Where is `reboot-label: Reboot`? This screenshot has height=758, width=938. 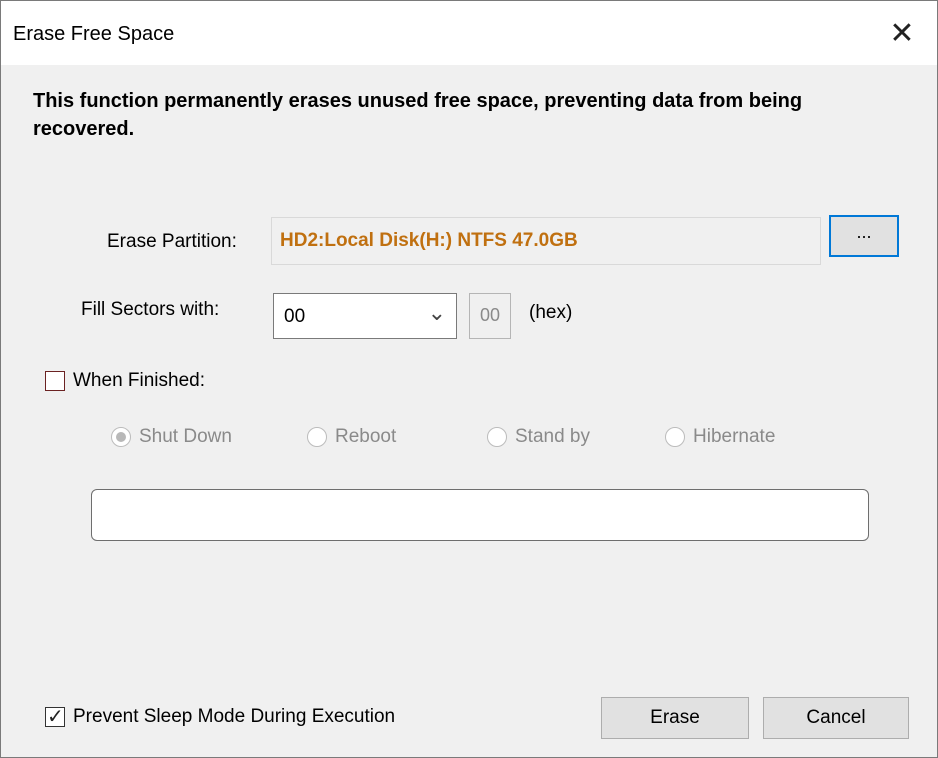
reboot-label: Reboot is located at coordinates (366, 436).